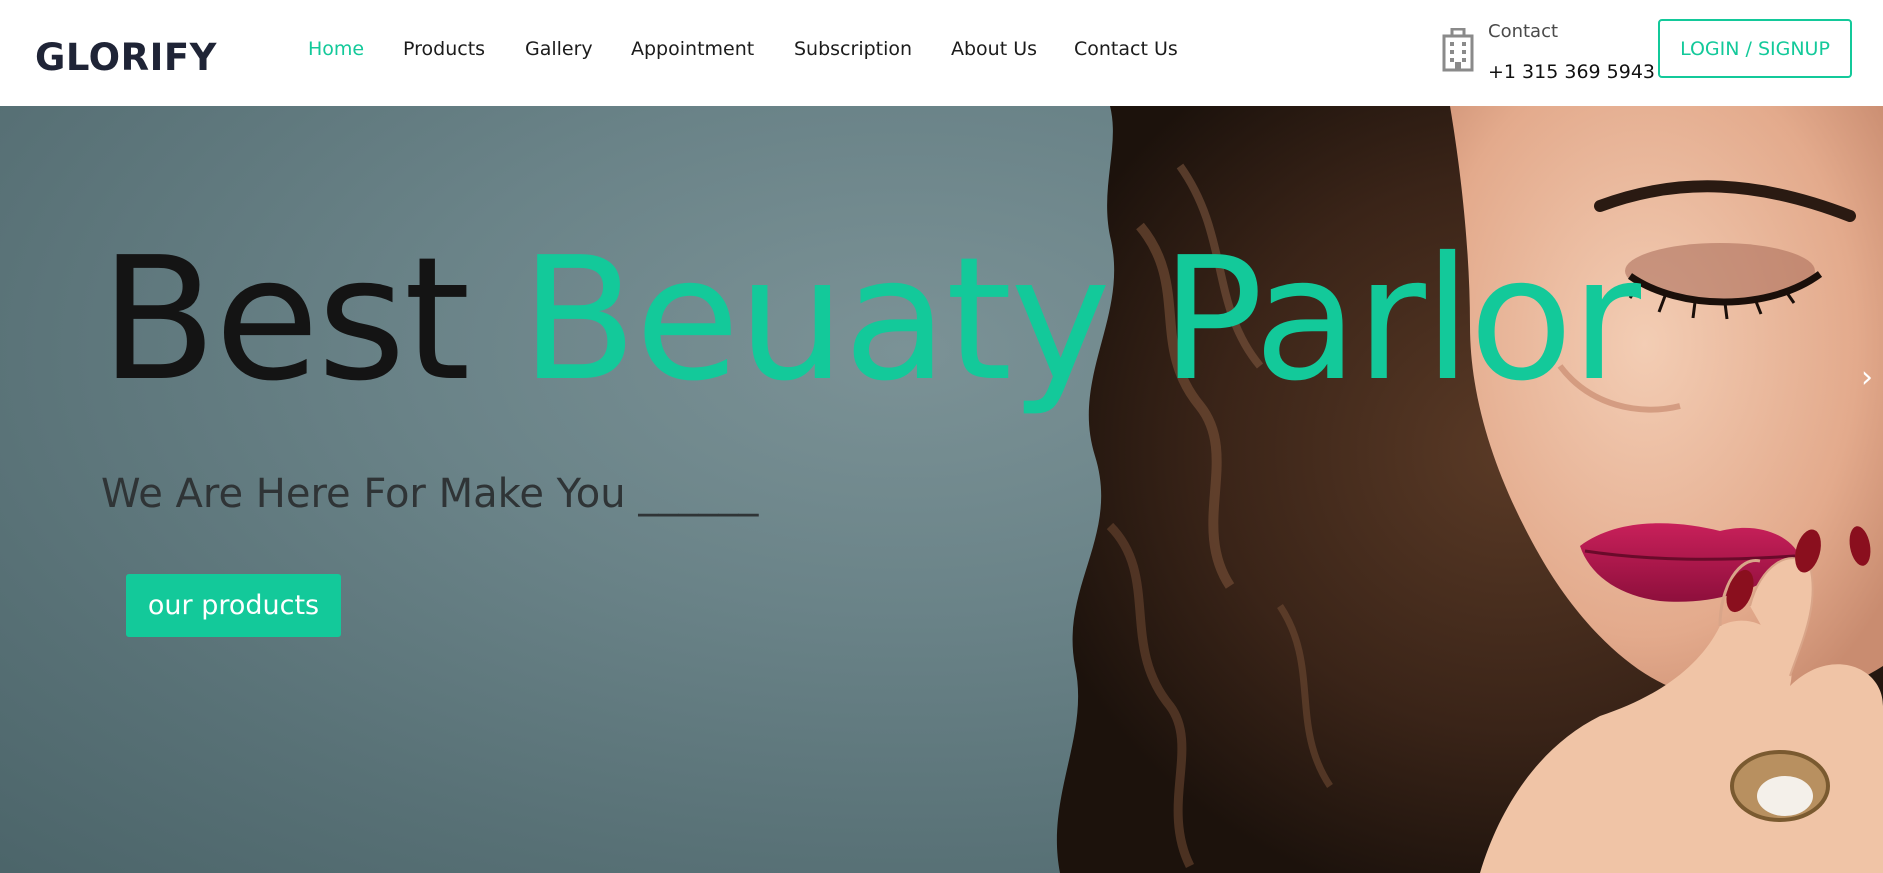 The image size is (1883, 873). What do you see at coordinates (994, 49) in the screenshot?
I see `nav-item-about-us: About Us` at bounding box center [994, 49].